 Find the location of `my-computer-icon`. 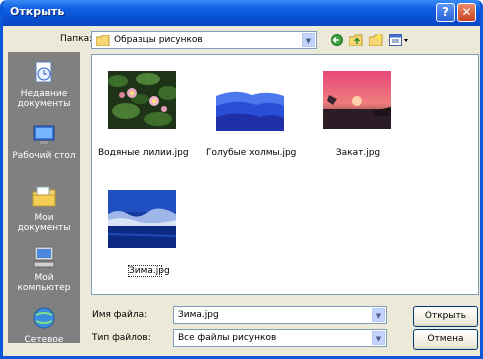

my-computer-icon is located at coordinates (44, 257).